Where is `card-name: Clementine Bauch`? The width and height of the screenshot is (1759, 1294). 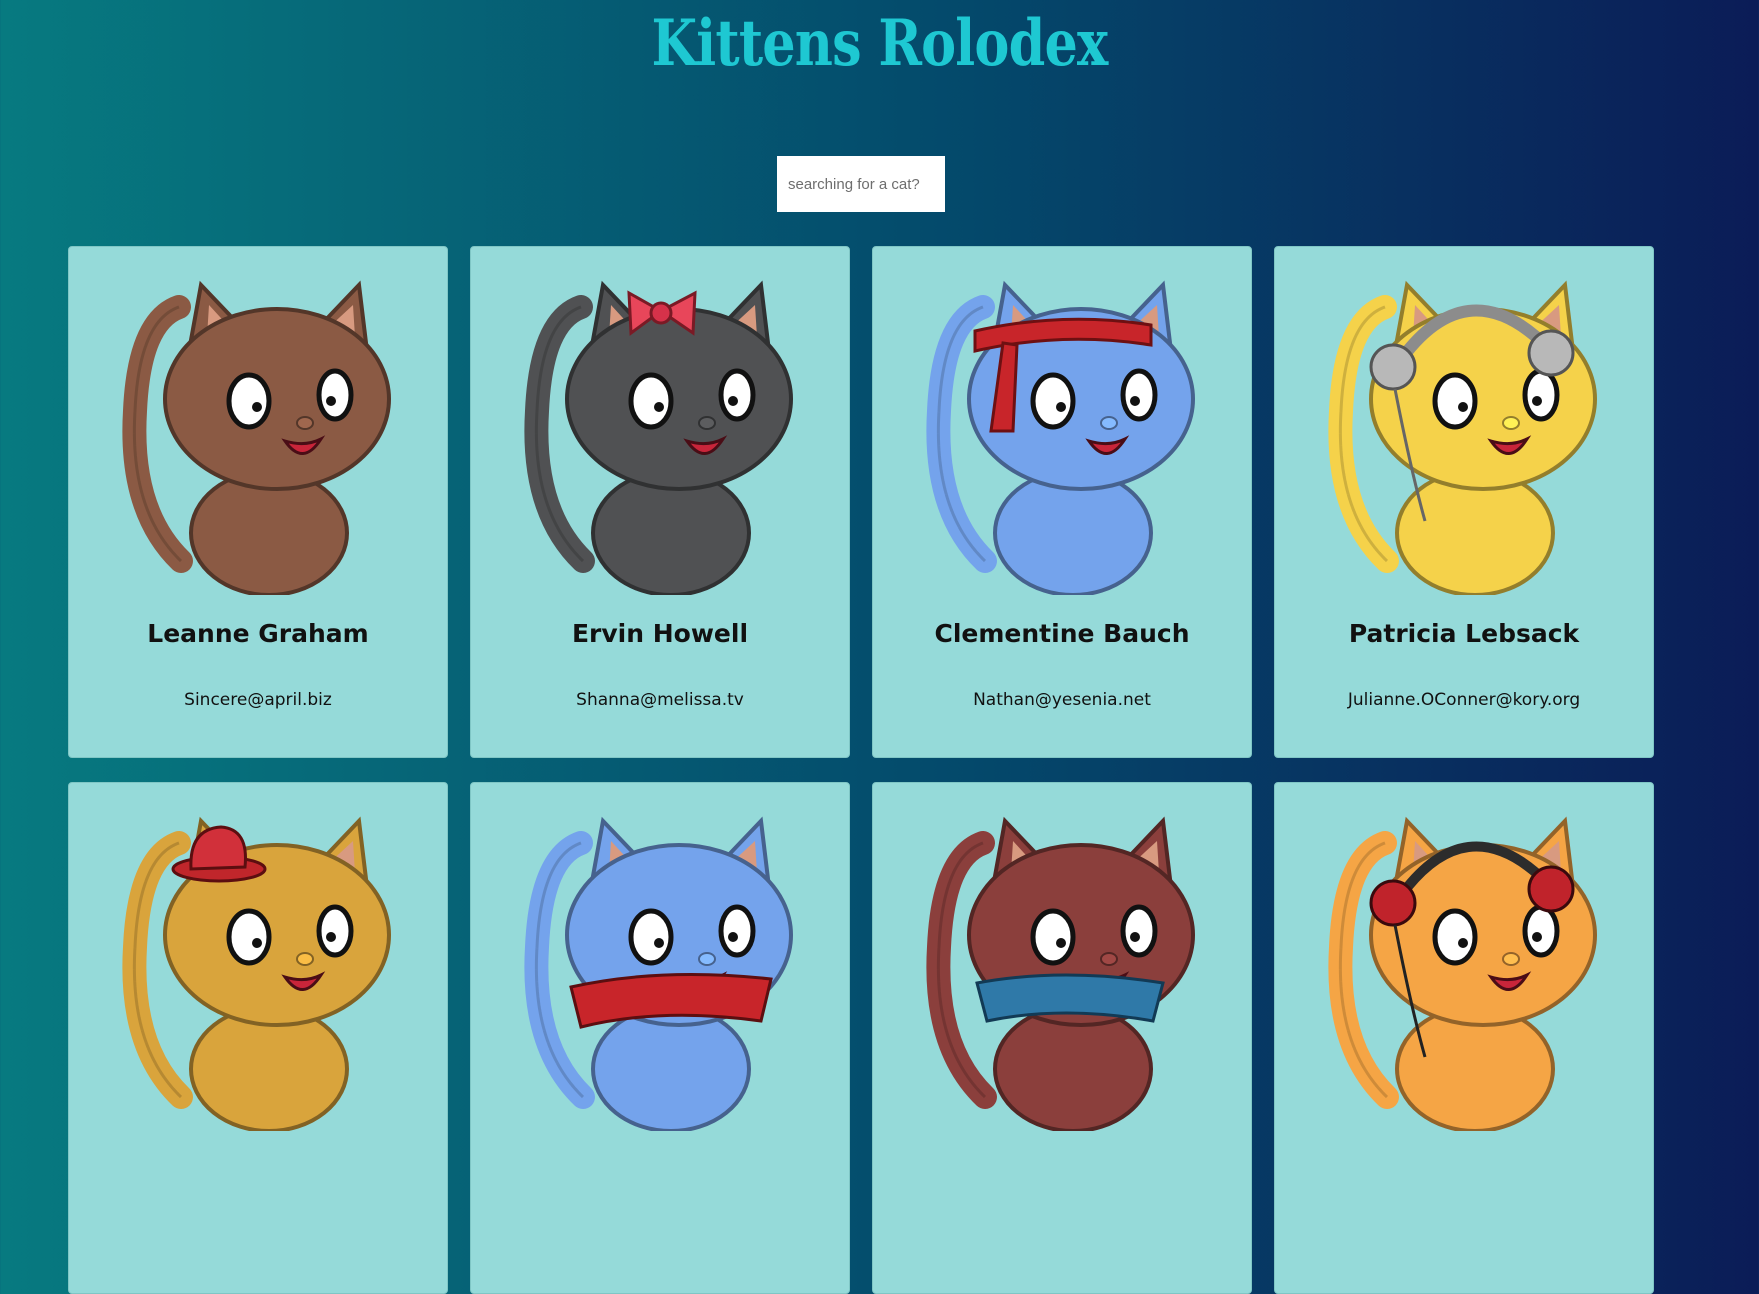 card-name: Clementine Bauch is located at coordinates (1062, 633).